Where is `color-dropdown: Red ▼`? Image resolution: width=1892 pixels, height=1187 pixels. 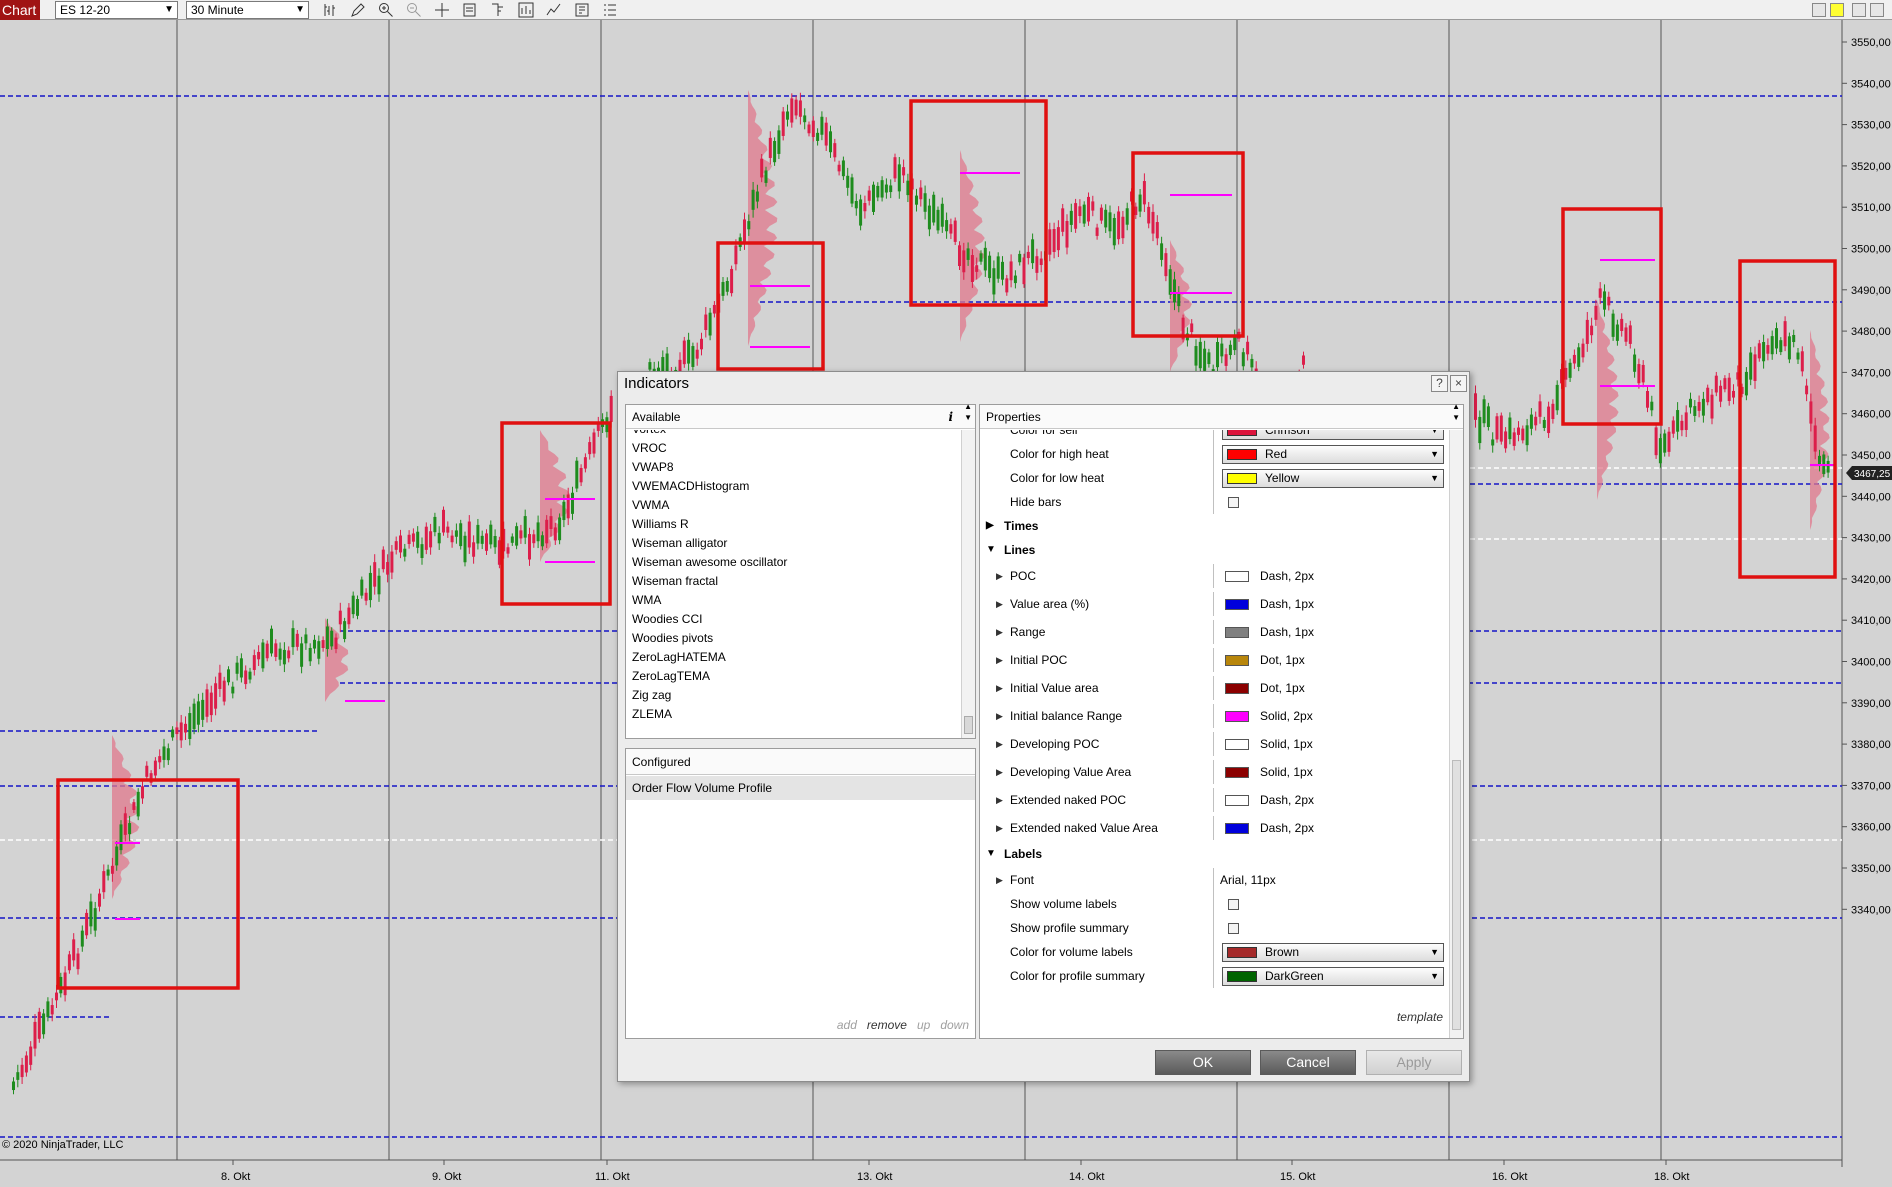 color-dropdown: Red ▼ is located at coordinates (1333, 454).